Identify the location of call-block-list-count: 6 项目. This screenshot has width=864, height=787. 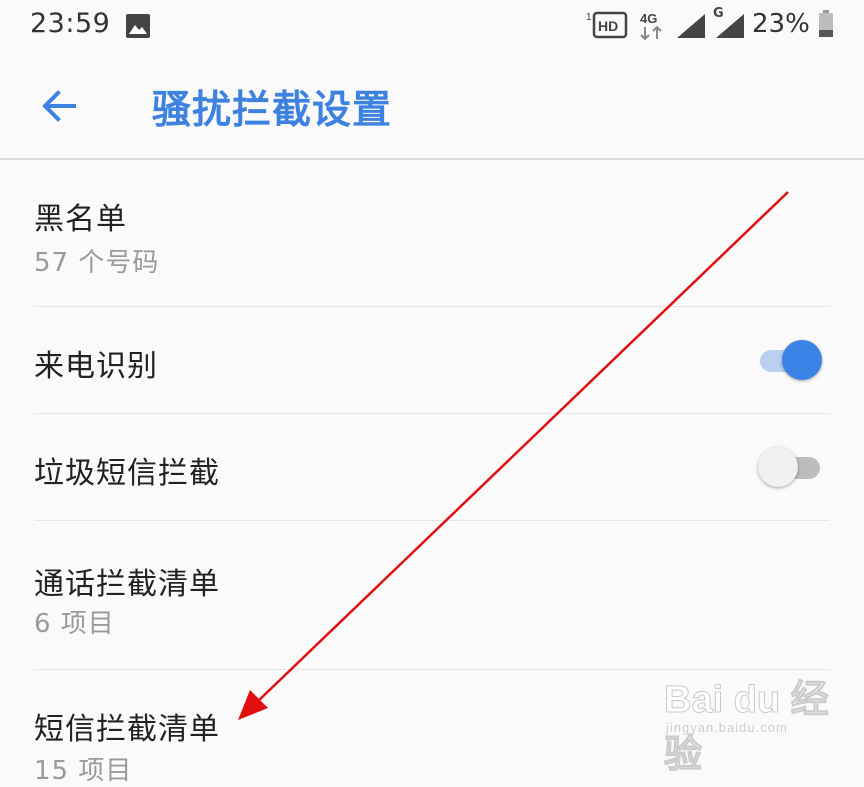
(74, 624).